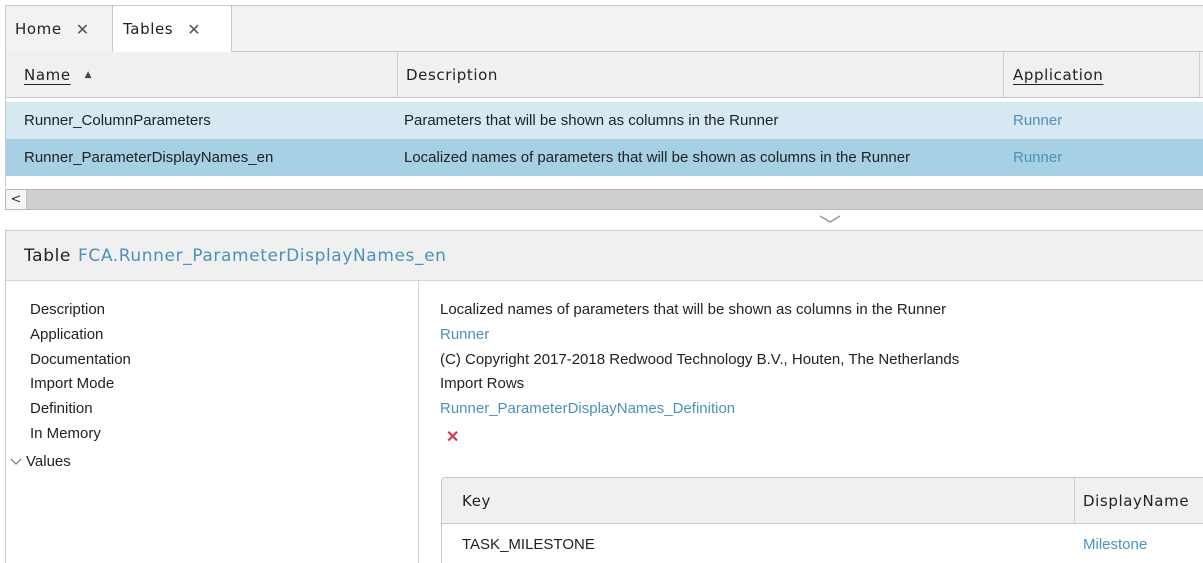  Describe the element at coordinates (604, 28) in the screenshot. I see `tab-bar: Home ✕ Tables ✕` at that location.